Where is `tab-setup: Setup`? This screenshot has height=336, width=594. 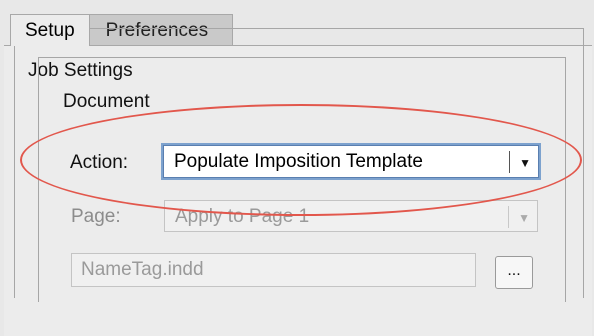
tab-setup: Setup is located at coordinates (50, 30).